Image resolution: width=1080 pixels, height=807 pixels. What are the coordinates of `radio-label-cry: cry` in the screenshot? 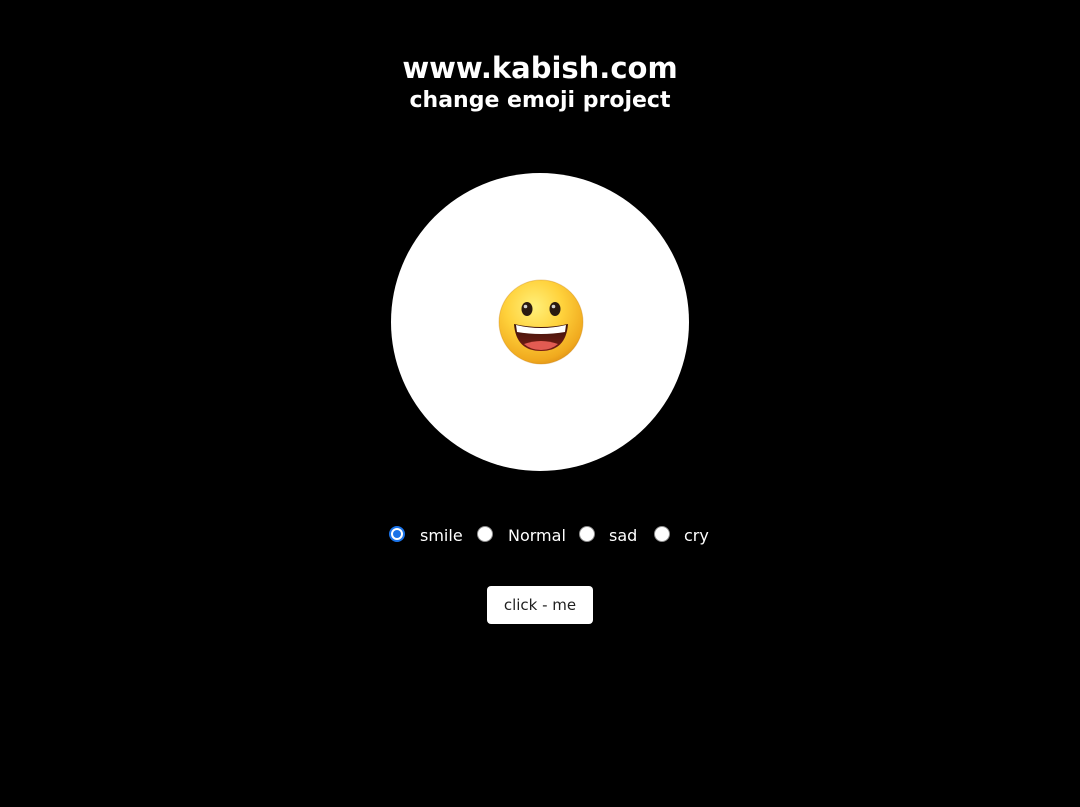 It's located at (696, 536).